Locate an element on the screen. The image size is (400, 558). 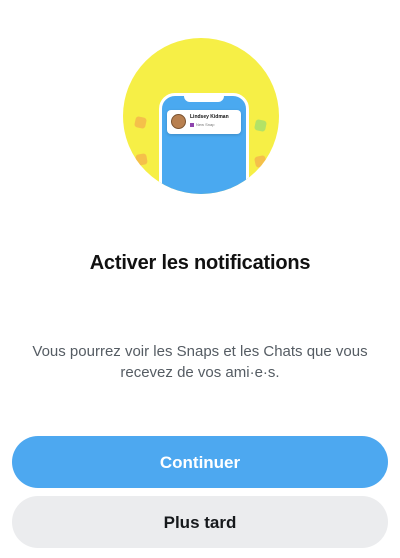
snap-indicator-icon is located at coordinates (192, 124).